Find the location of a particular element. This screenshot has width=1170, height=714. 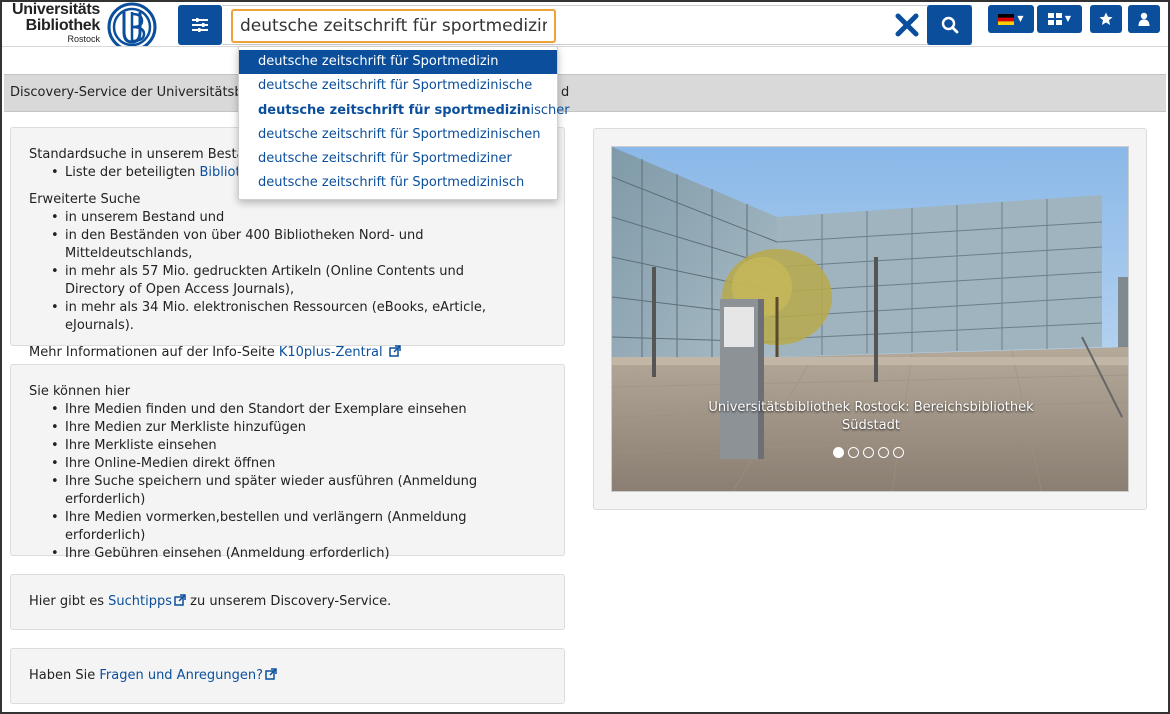

feedback-link: Fragen und Anregungen? is located at coordinates (181, 675).